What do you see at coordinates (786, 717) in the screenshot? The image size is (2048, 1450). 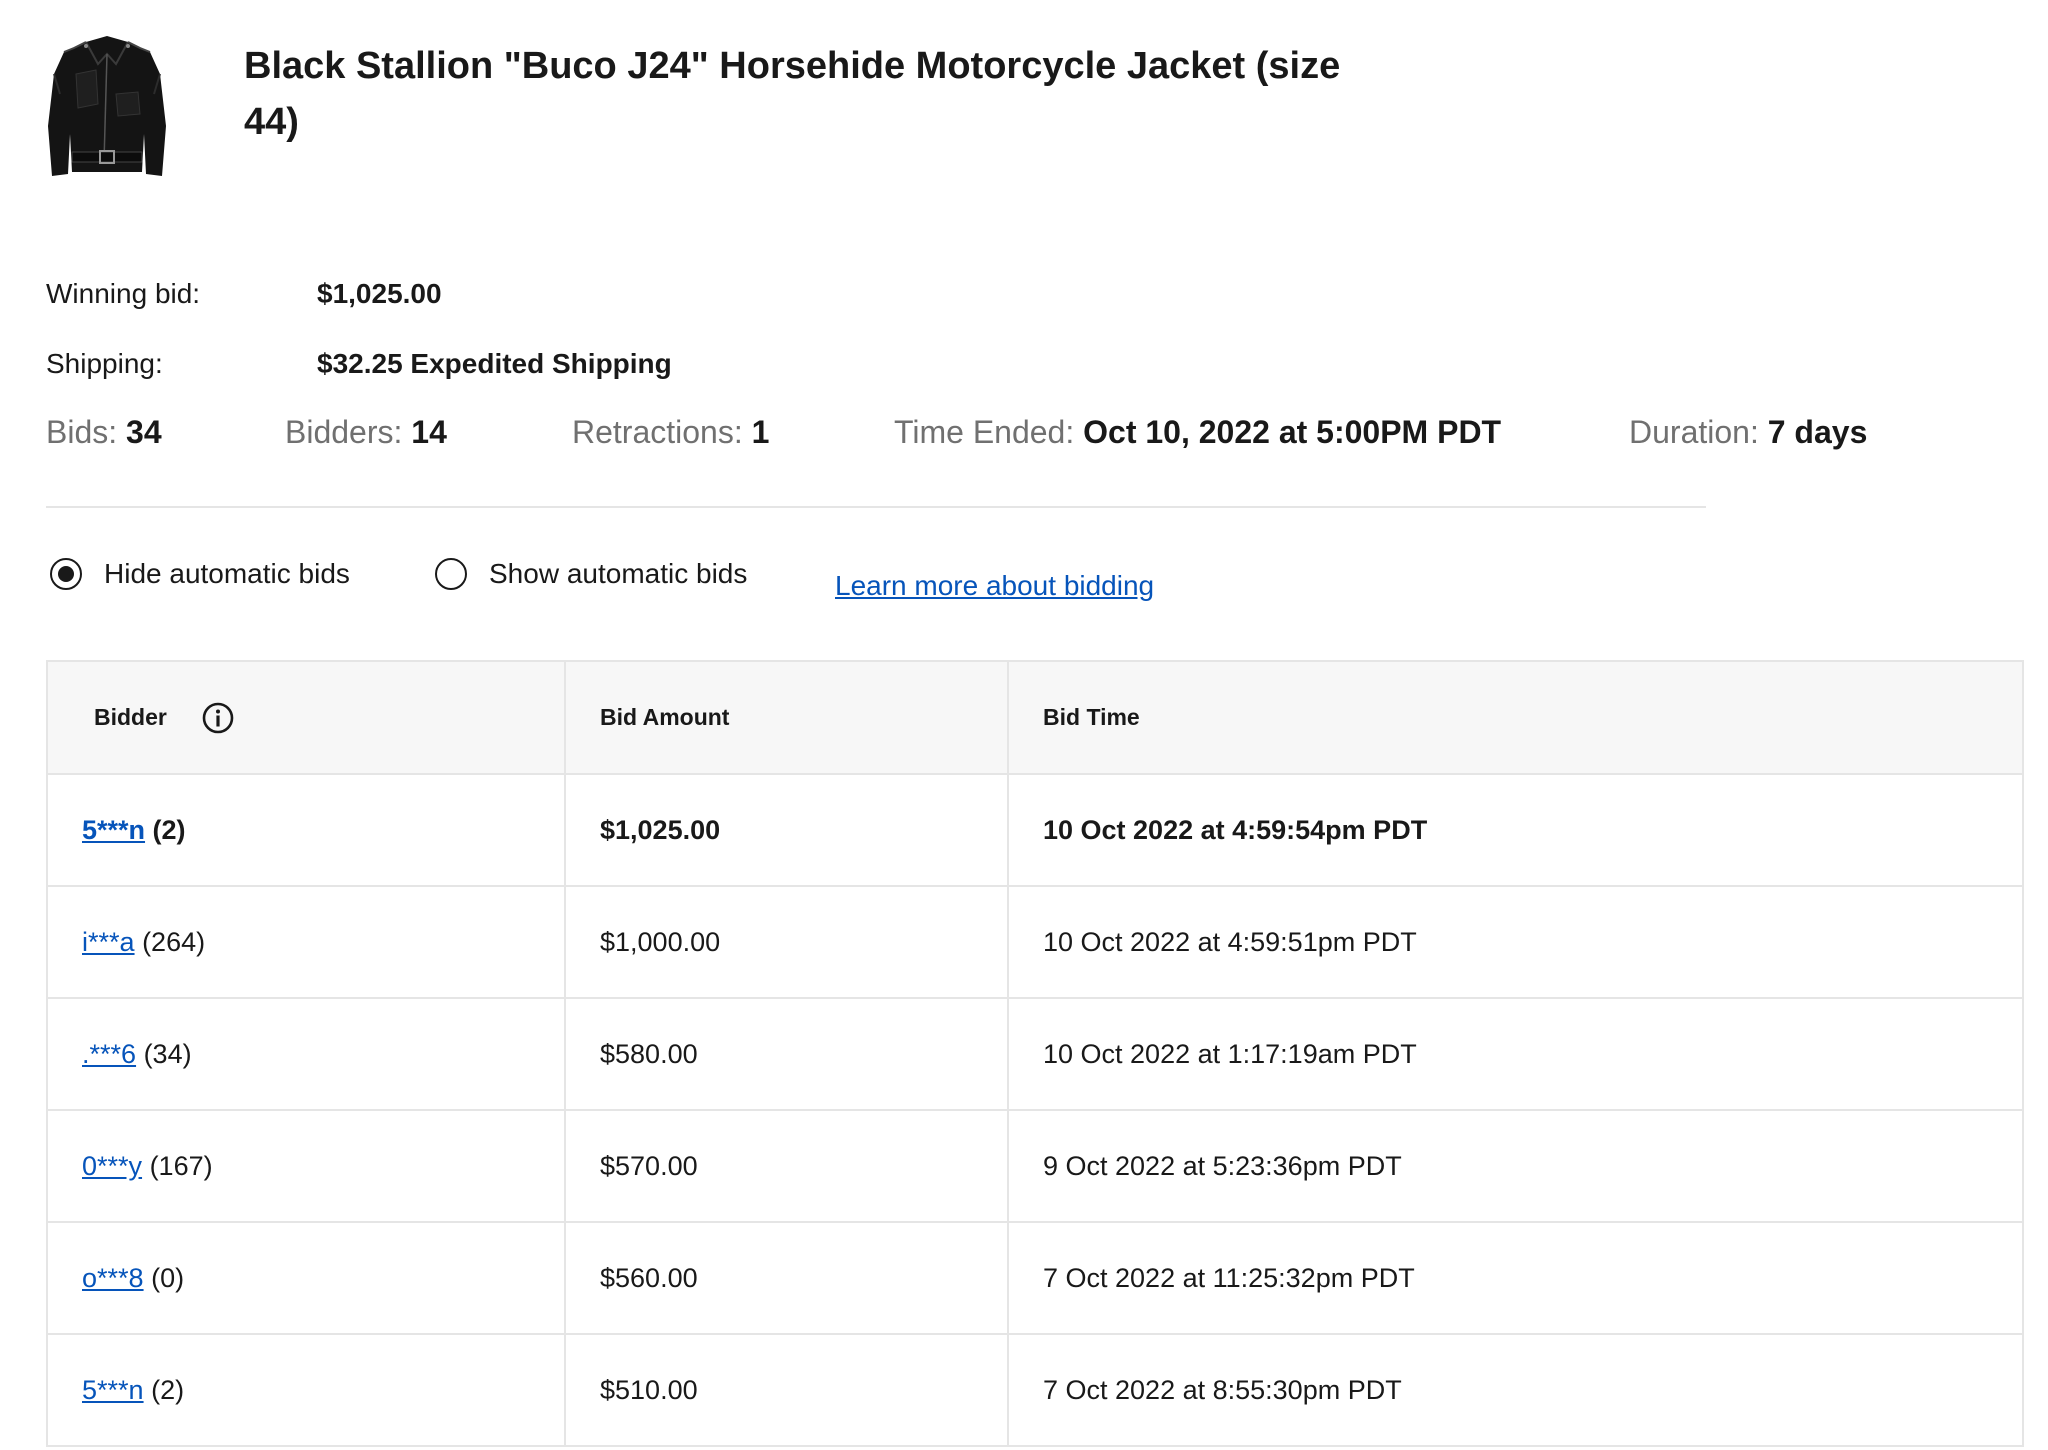 I see `bid-amount-column-header: Bid Amount` at bounding box center [786, 717].